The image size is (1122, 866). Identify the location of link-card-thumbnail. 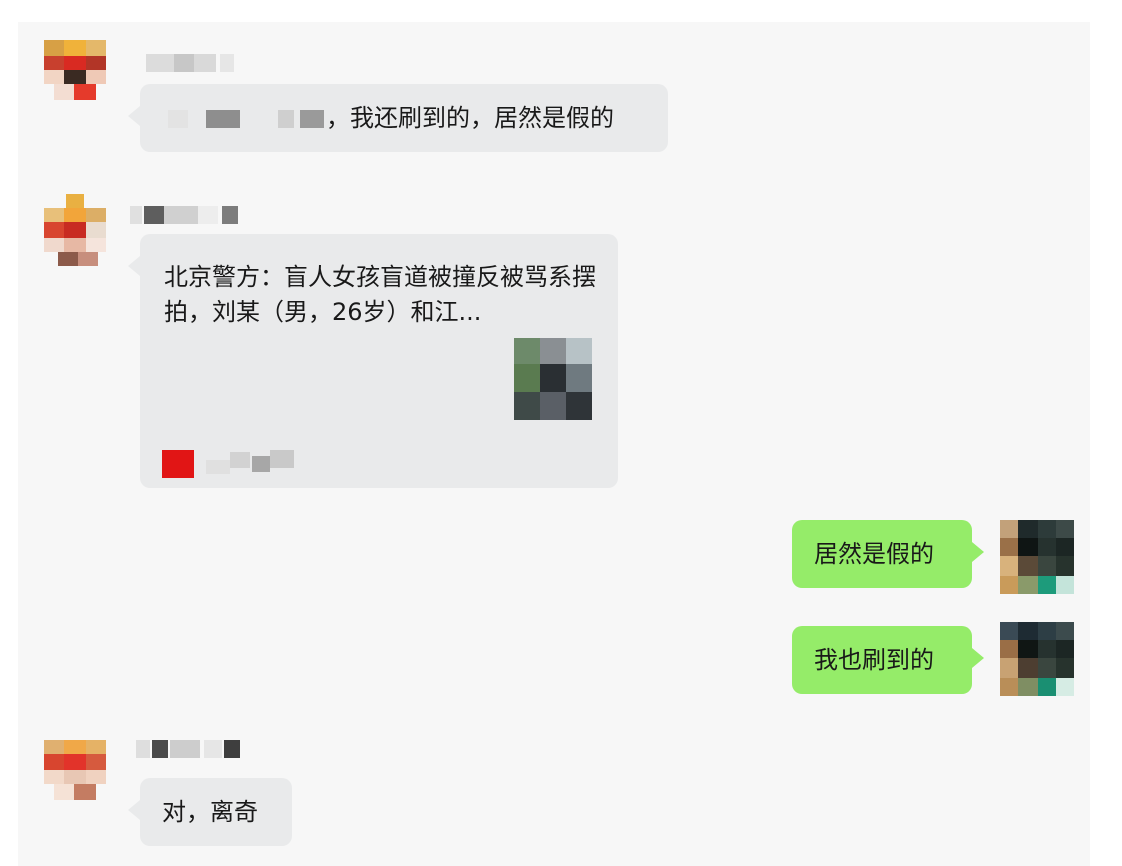
(553, 379).